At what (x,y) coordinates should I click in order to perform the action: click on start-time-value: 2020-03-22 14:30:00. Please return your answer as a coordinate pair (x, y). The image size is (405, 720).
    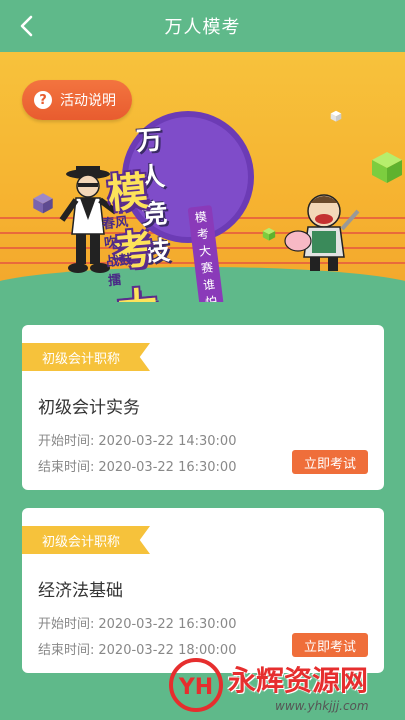
    Looking at the image, I should click on (167, 441).